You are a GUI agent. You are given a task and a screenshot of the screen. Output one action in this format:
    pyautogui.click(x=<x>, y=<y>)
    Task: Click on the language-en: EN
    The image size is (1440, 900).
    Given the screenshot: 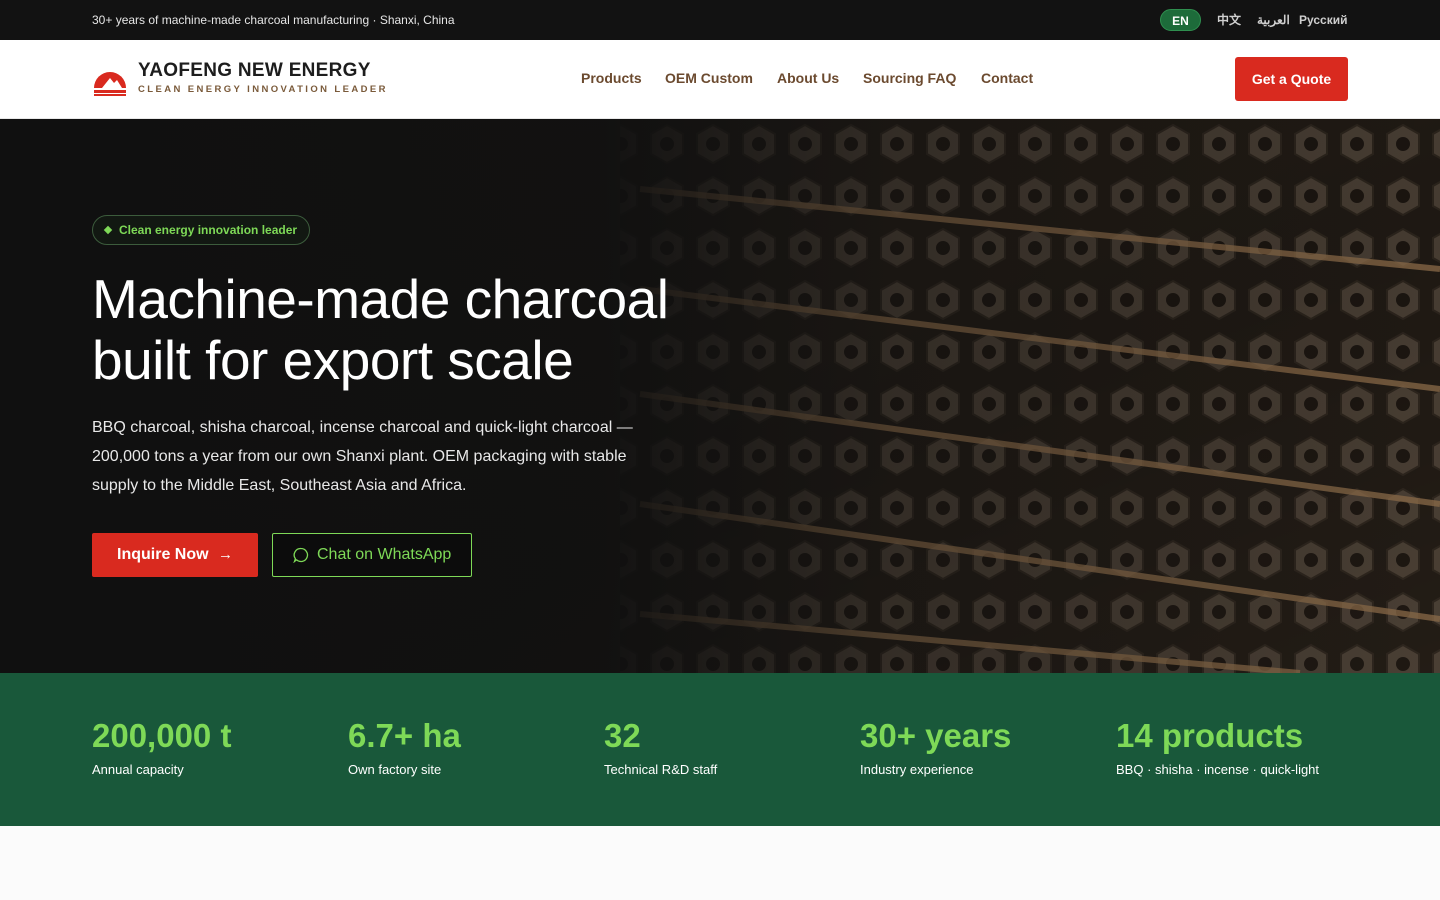 What is the action you would take?
    pyautogui.click(x=1180, y=20)
    